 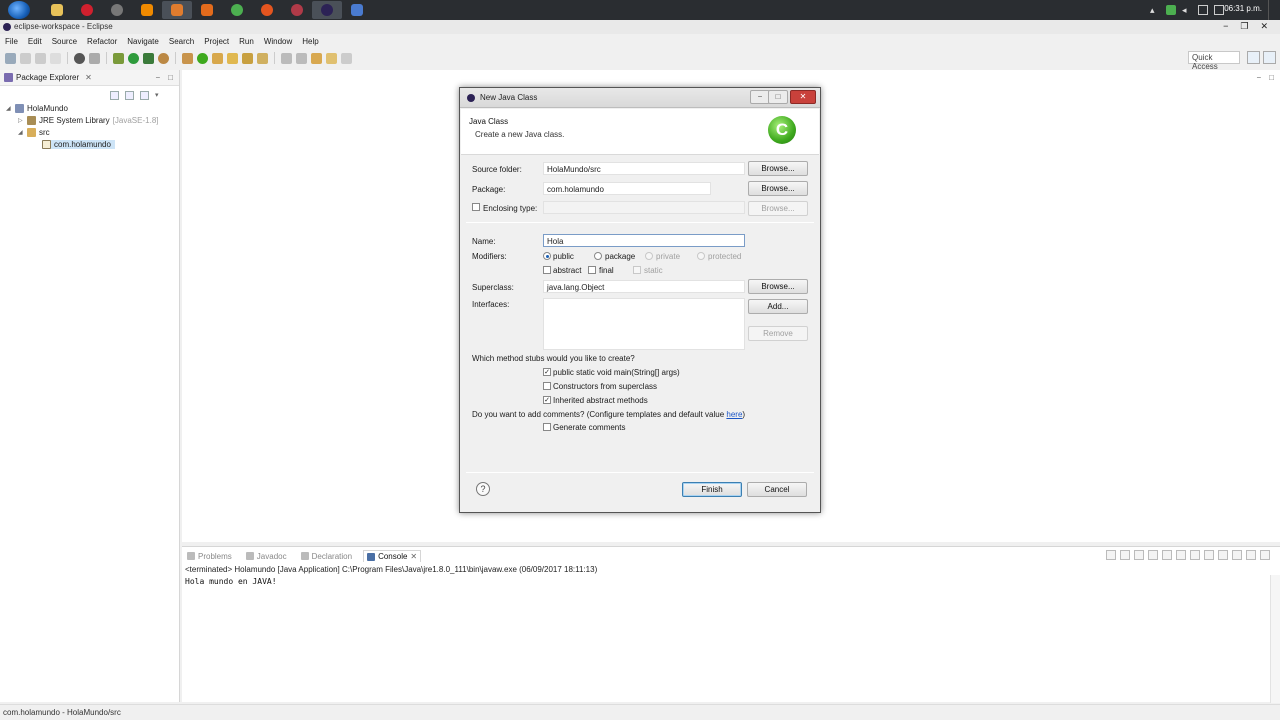 What do you see at coordinates (357, 10) in the screenshot?
I see `taskbar-app4-icon` at bounding box center [357, 10].